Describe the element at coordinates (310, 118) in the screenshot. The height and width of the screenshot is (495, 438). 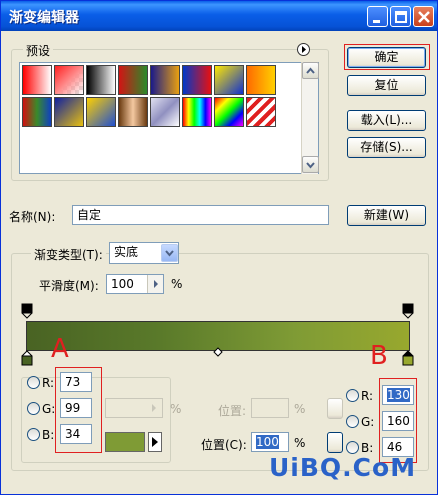
I see `presets-scrollbar` at that location.